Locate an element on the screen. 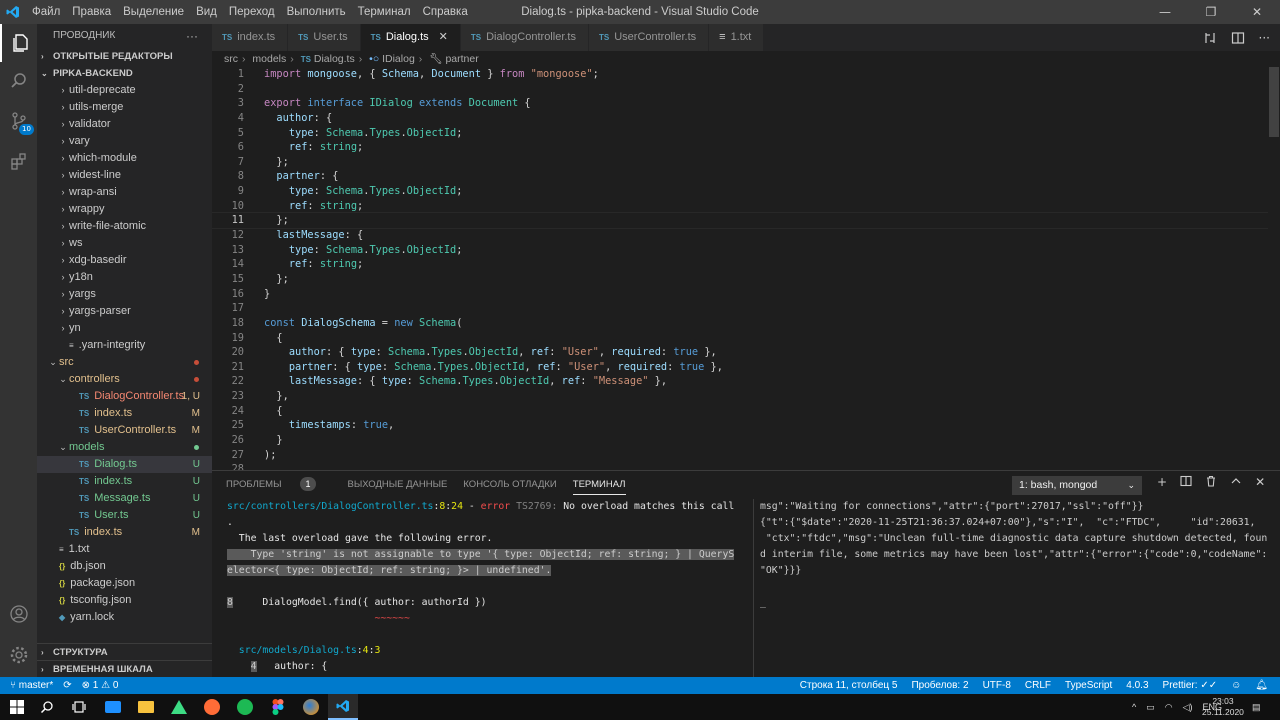 Image resolution: width=1280 pixels, height=720 pixels. tree-item: › utils-merge is located at coordinates (124, 107).